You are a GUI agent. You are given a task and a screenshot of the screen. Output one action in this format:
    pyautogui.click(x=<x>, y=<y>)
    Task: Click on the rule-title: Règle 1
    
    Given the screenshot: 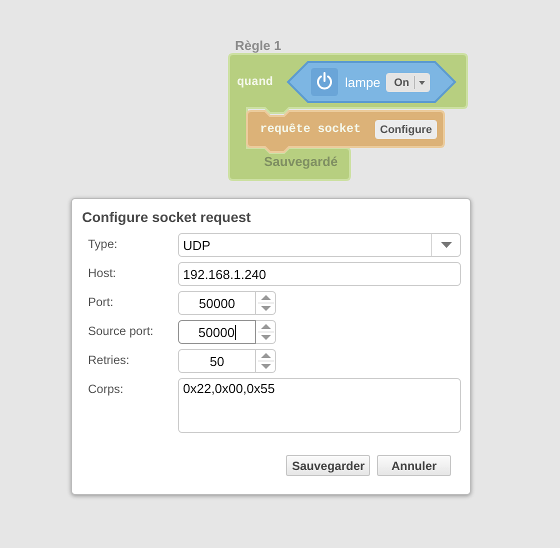 What is the action you would take?
    pyautogui.click(x=258, y=45)
    